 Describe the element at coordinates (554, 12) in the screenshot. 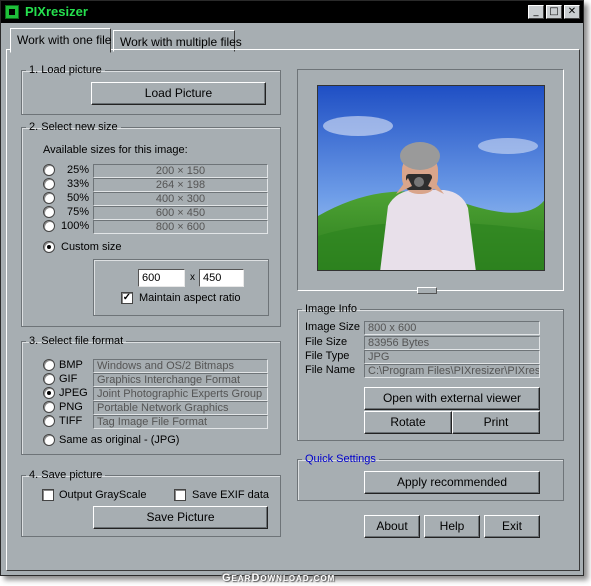

I see `maximize-button: □` at that location.